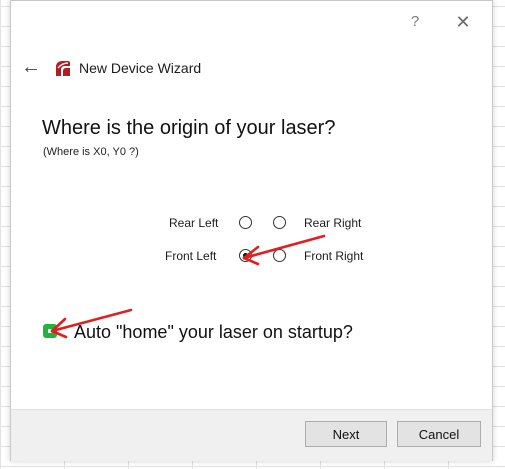 The width and height of the screenshot is (505, 469). What do you see at coordinates (334, 256) in the screenshot?
I see `front-right-label: Front Right` at bounding box center [334, 256].